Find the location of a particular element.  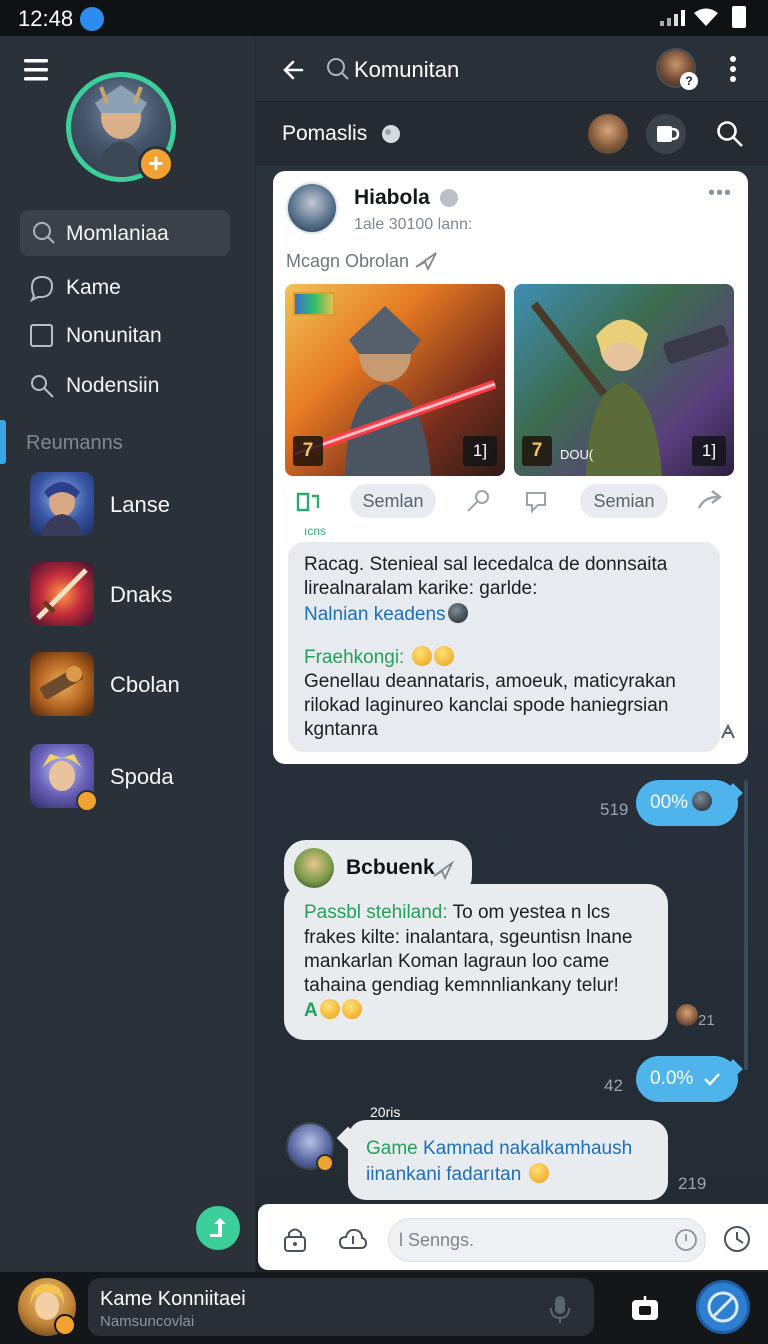

compose-button is located at coordinates (723, 1307).